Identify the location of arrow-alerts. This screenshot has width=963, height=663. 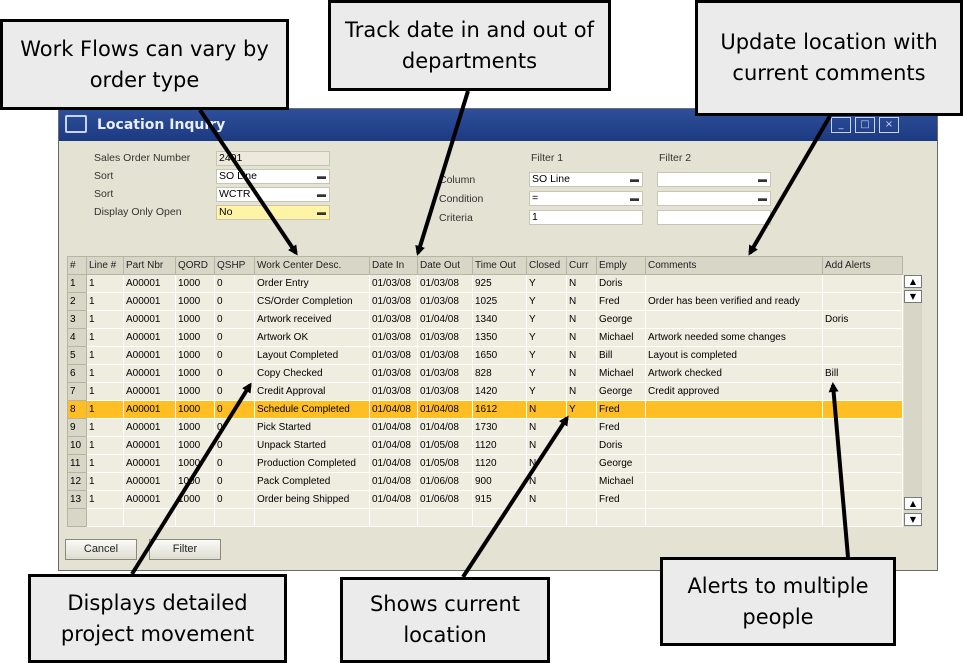
(839, 470).